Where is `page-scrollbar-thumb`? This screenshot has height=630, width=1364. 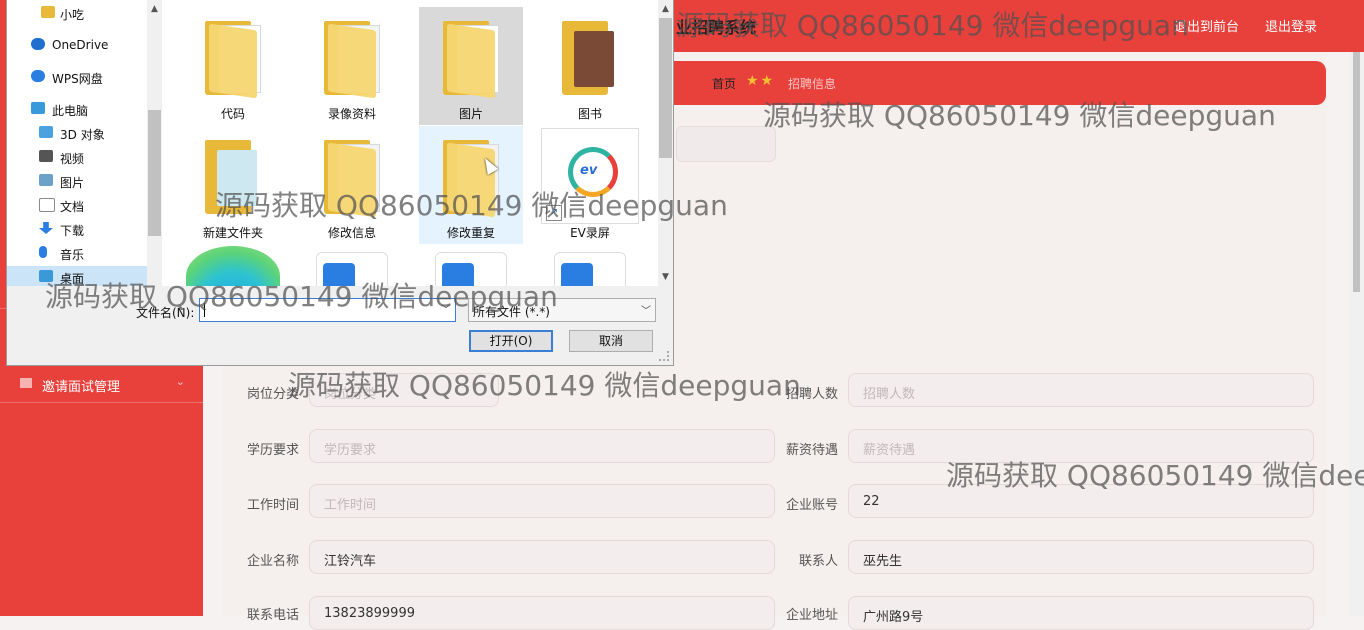
page-scrollbar-thumb is located at coordinates (1356, 172).